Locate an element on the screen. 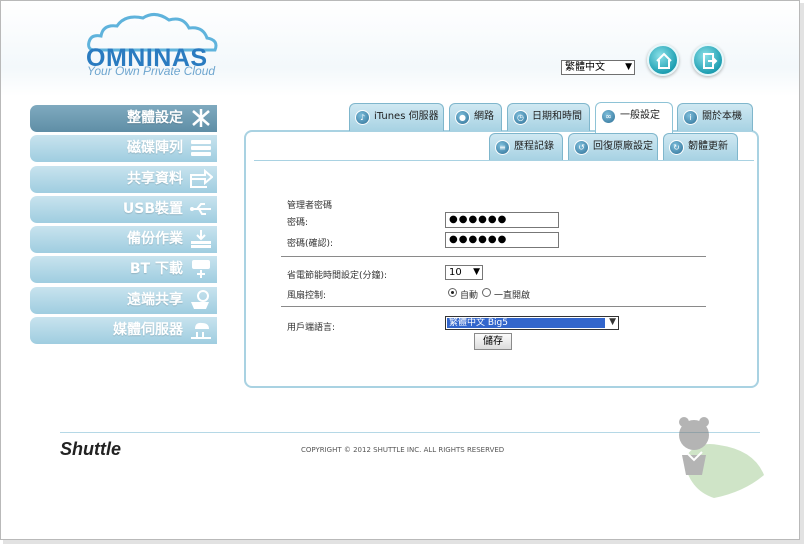 This screenshot has width=804, height=544. refresh-icon: ↻ is located at coordinates (676, 147).